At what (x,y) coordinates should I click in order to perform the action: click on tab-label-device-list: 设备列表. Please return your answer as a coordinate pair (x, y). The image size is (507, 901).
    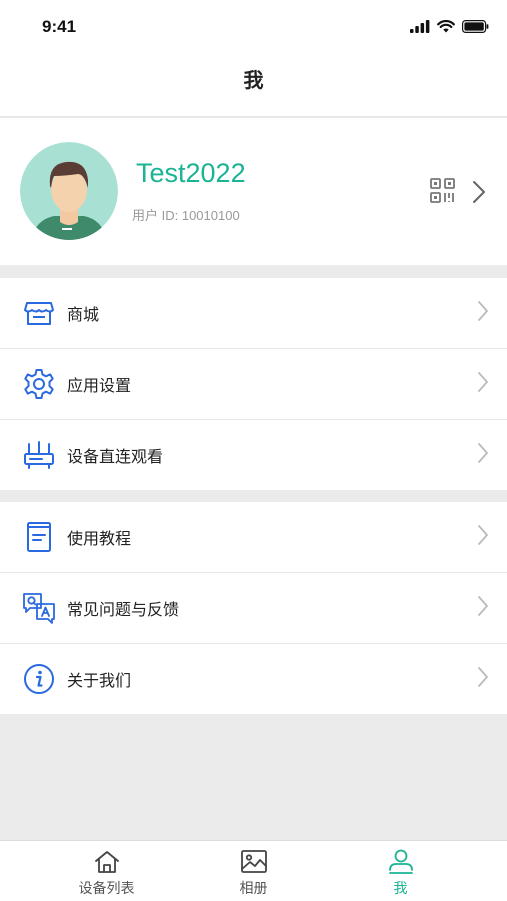
    Looking at the image, I should click on (106, 889).